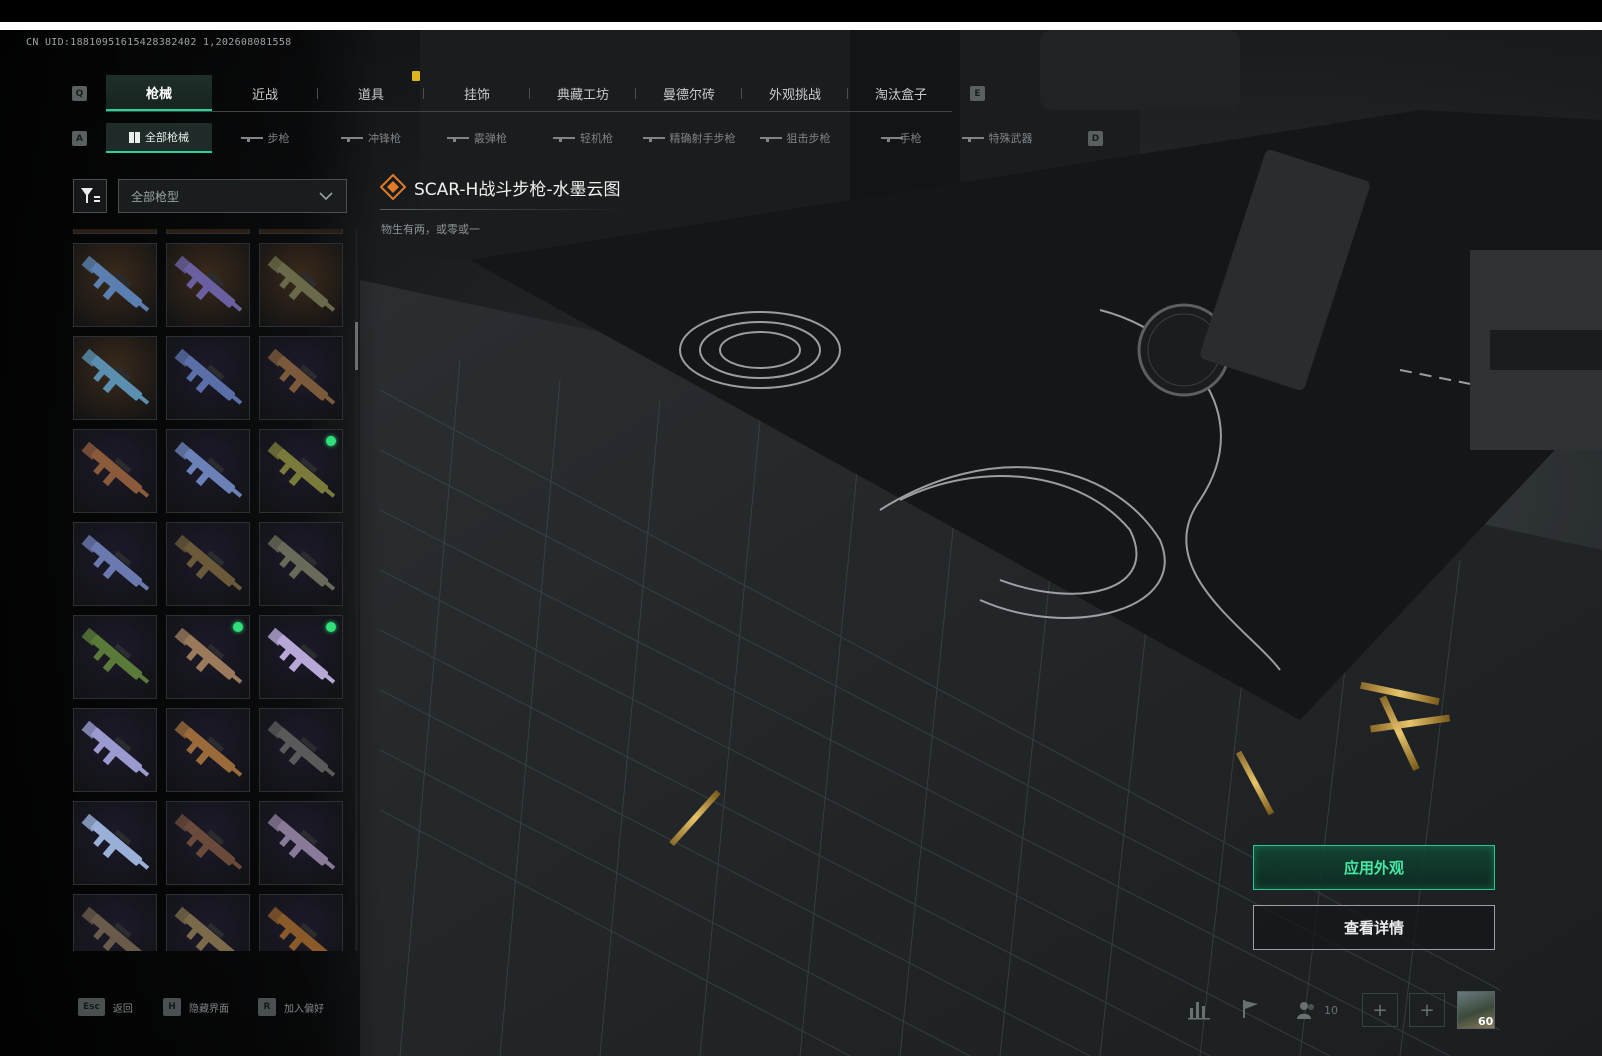 This screenshot has width=1602, height=1056. I want to click on hint-label: 加入偏好, so click(304, 1009).